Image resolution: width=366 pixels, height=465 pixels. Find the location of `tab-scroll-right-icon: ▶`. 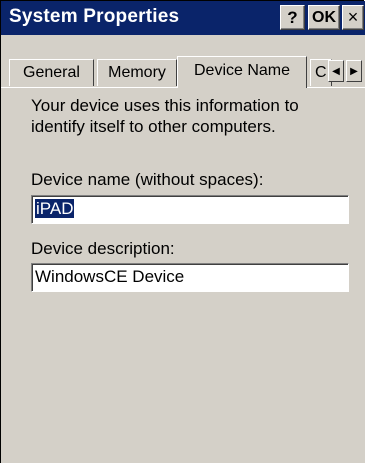

tab-scroll-right-icon: ▶ is located at coordinates (354, 71).